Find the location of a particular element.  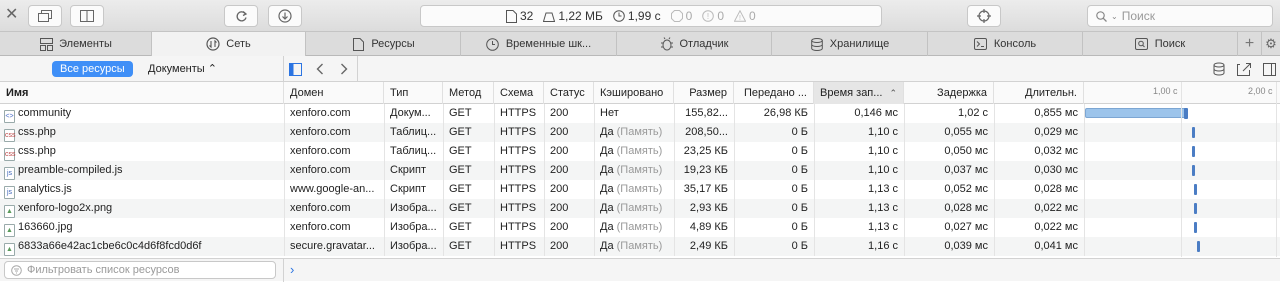

warnings-stat: ! 0 is located at coordinates (713, 16).